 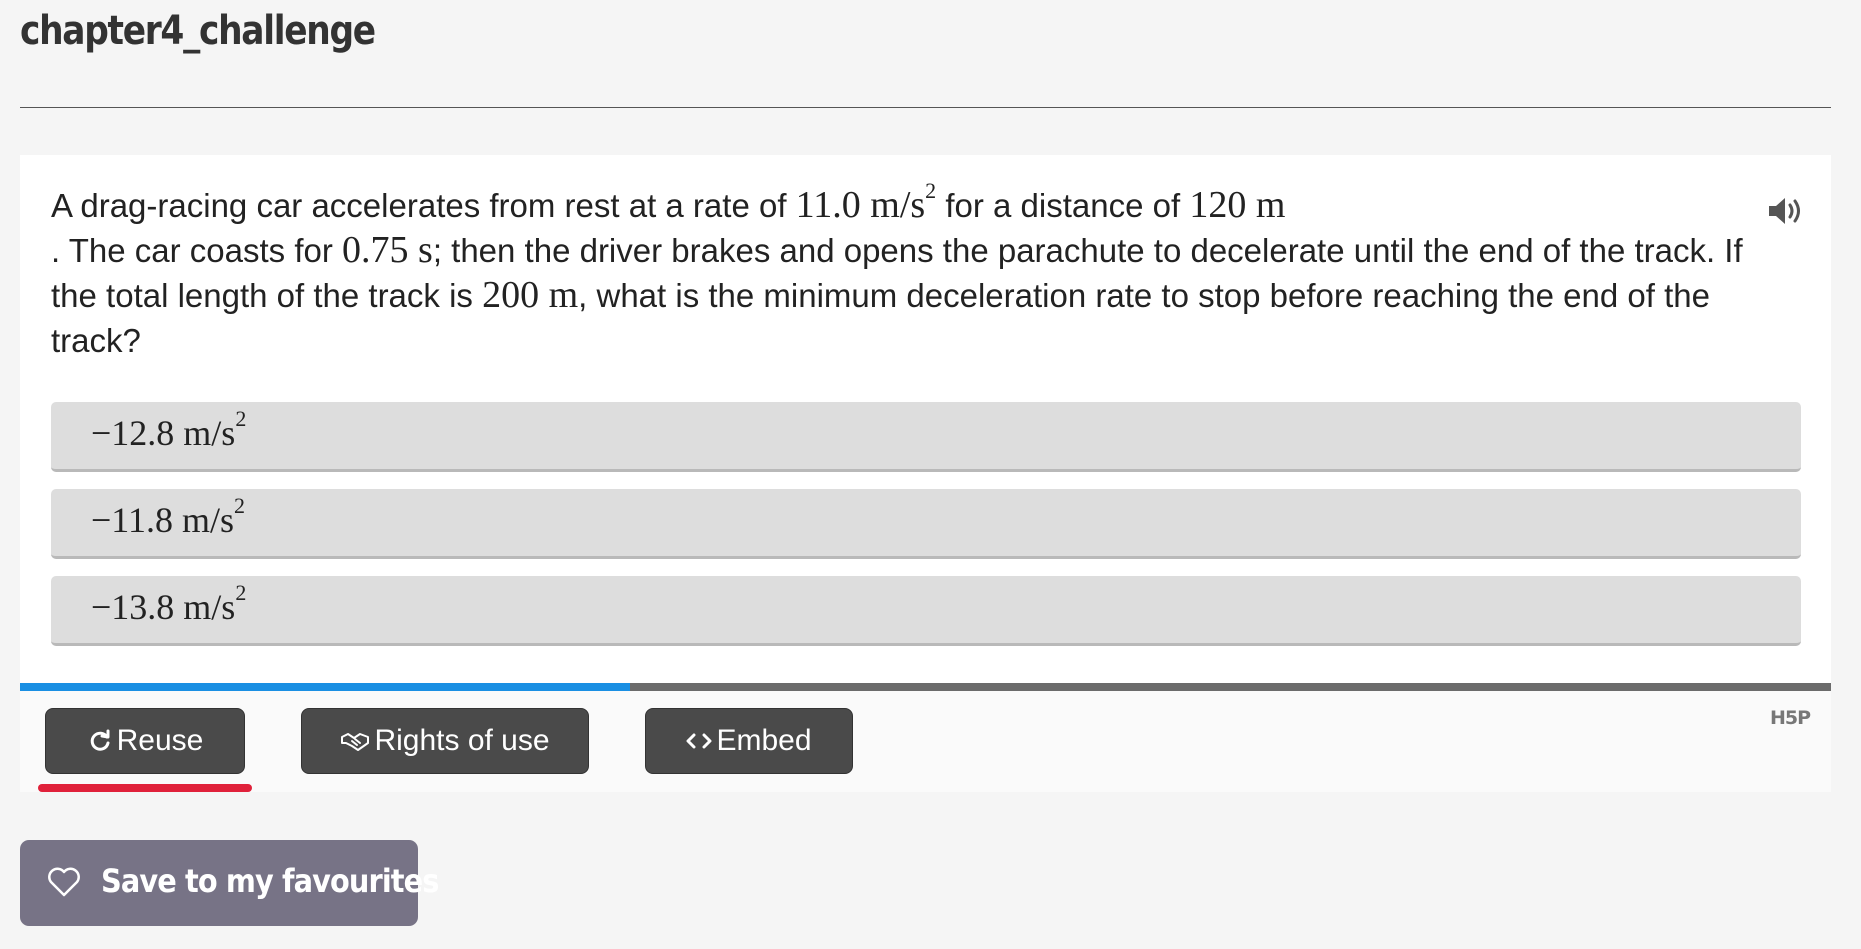 What do you see at coordinates (100, 741) in the screenshot?
I see `refresh-icon` at bounding box center [100, 741].